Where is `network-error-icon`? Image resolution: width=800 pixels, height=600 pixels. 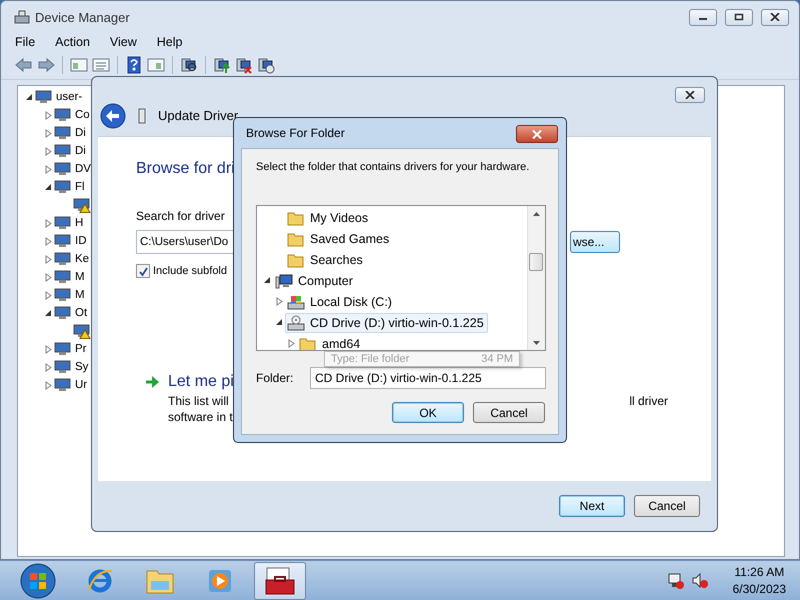
network-error-icon is located at coordinates (675, 581).